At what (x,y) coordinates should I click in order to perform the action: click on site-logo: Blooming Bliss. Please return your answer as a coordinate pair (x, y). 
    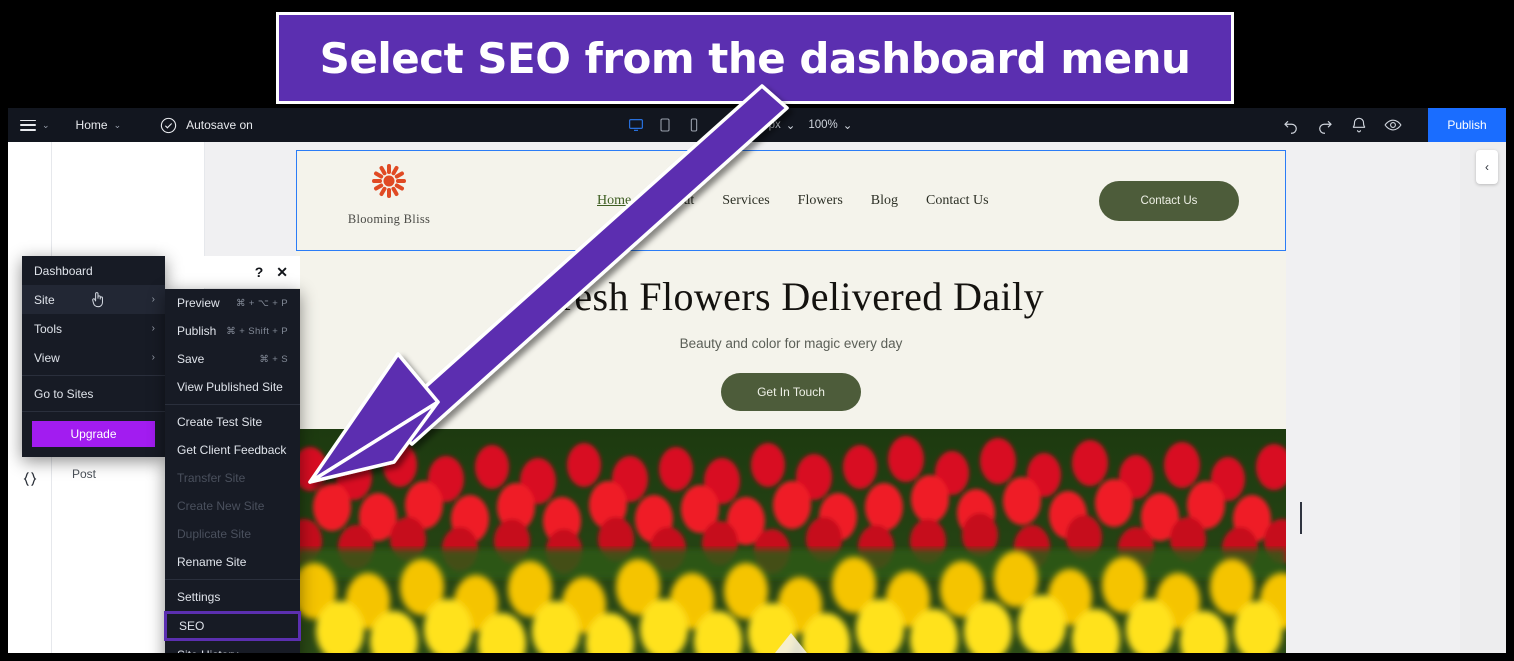
    Looking at the image, I should click on (389, 194).